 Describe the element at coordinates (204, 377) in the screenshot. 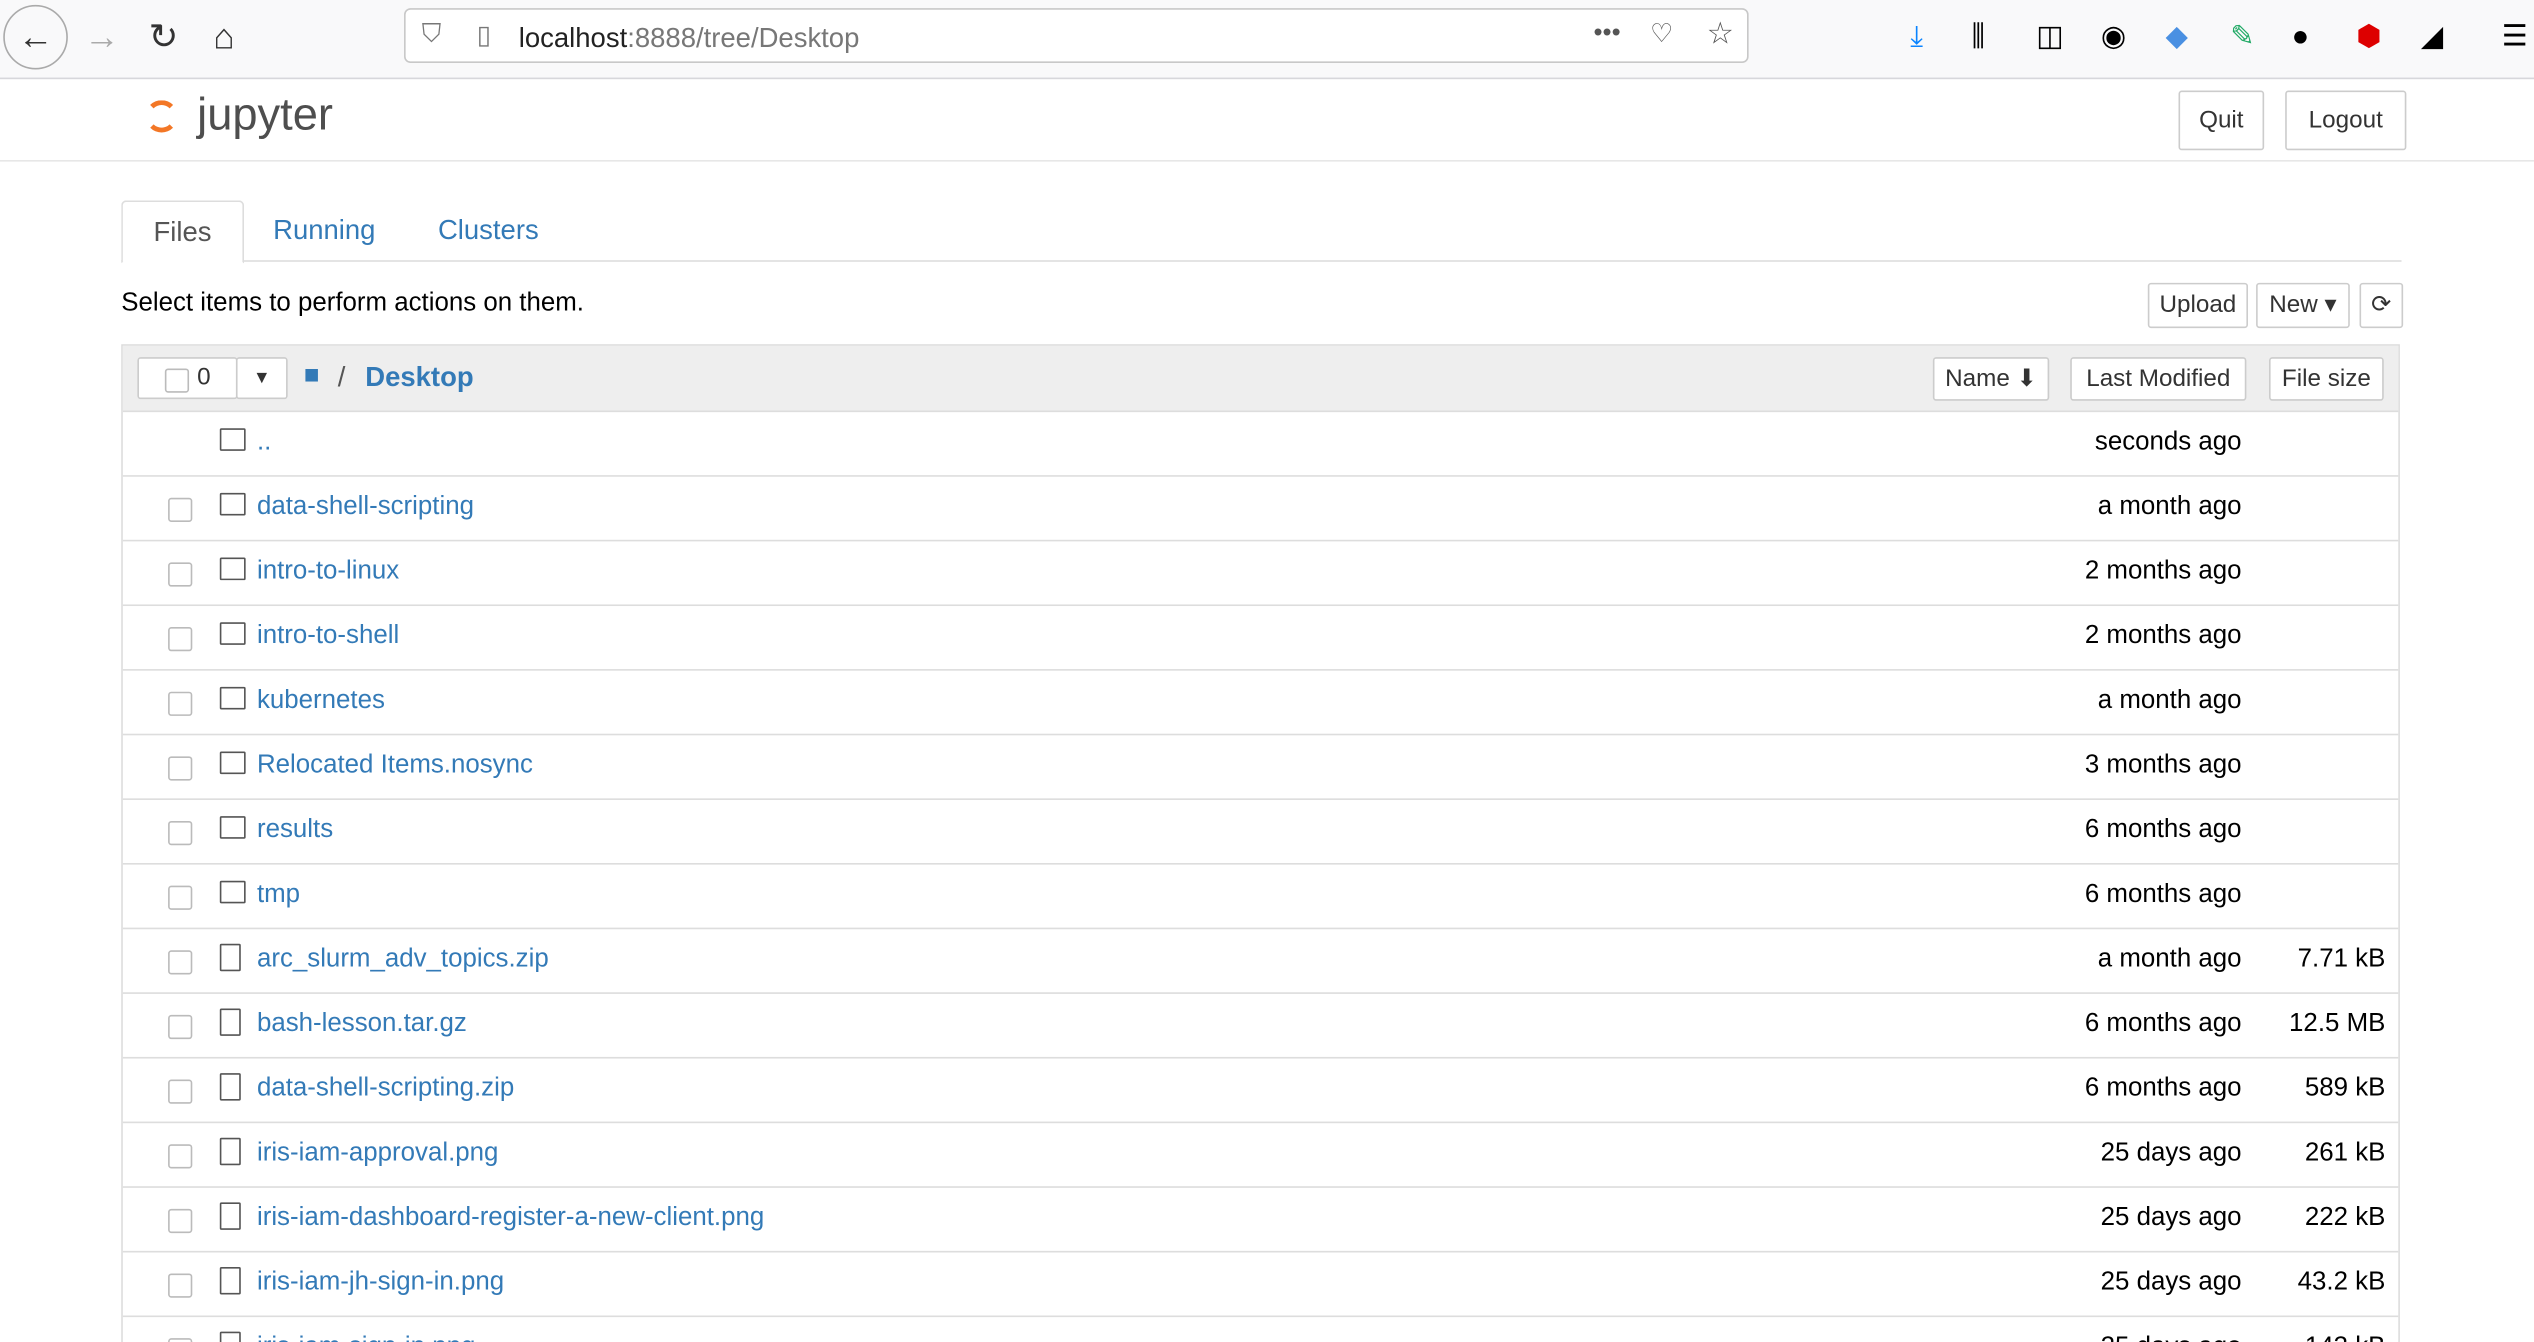

I see `selected-count: 0` at that location.